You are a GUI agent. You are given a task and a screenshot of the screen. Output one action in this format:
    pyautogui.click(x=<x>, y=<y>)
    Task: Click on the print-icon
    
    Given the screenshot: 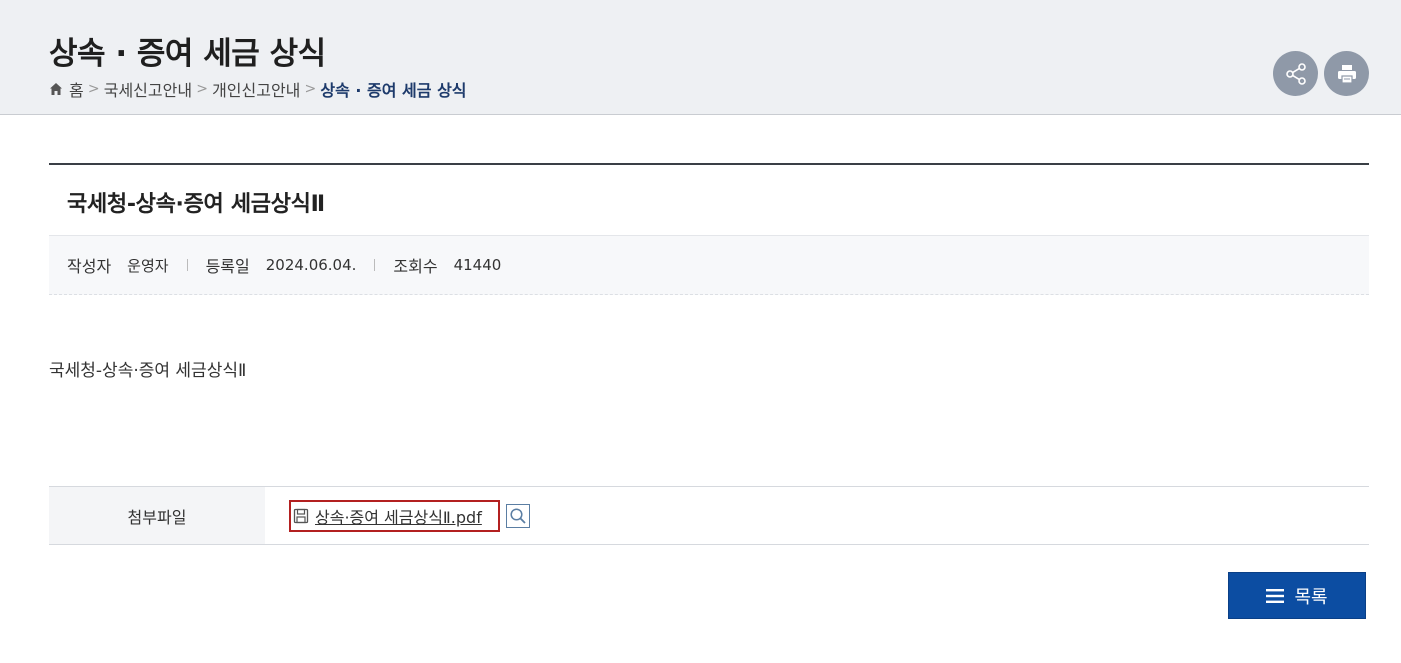 What is the action you would take?
    pyautogui.click(x=1346, y=74)
    